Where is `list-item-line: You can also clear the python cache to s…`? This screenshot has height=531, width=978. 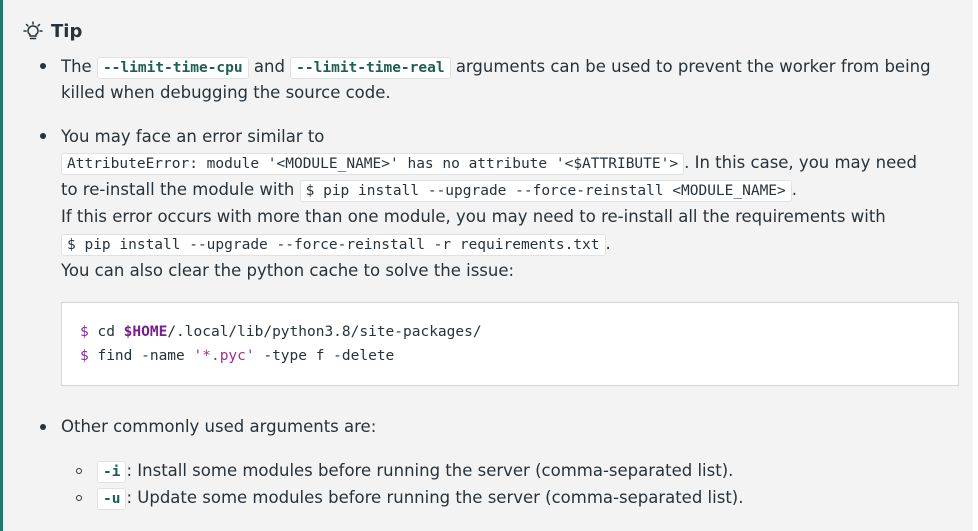
list-item-line: You can also clear the python cache to s… is located at coordinates (288, 270).